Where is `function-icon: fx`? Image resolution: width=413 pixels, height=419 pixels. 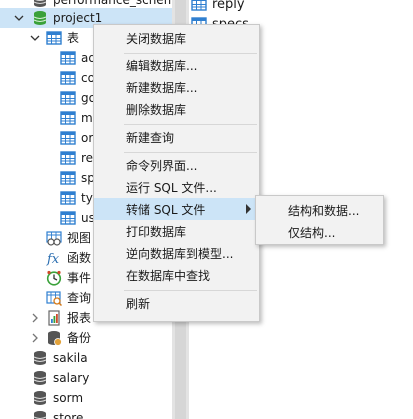
function-icon: fx is located at coordinates (54, 258).